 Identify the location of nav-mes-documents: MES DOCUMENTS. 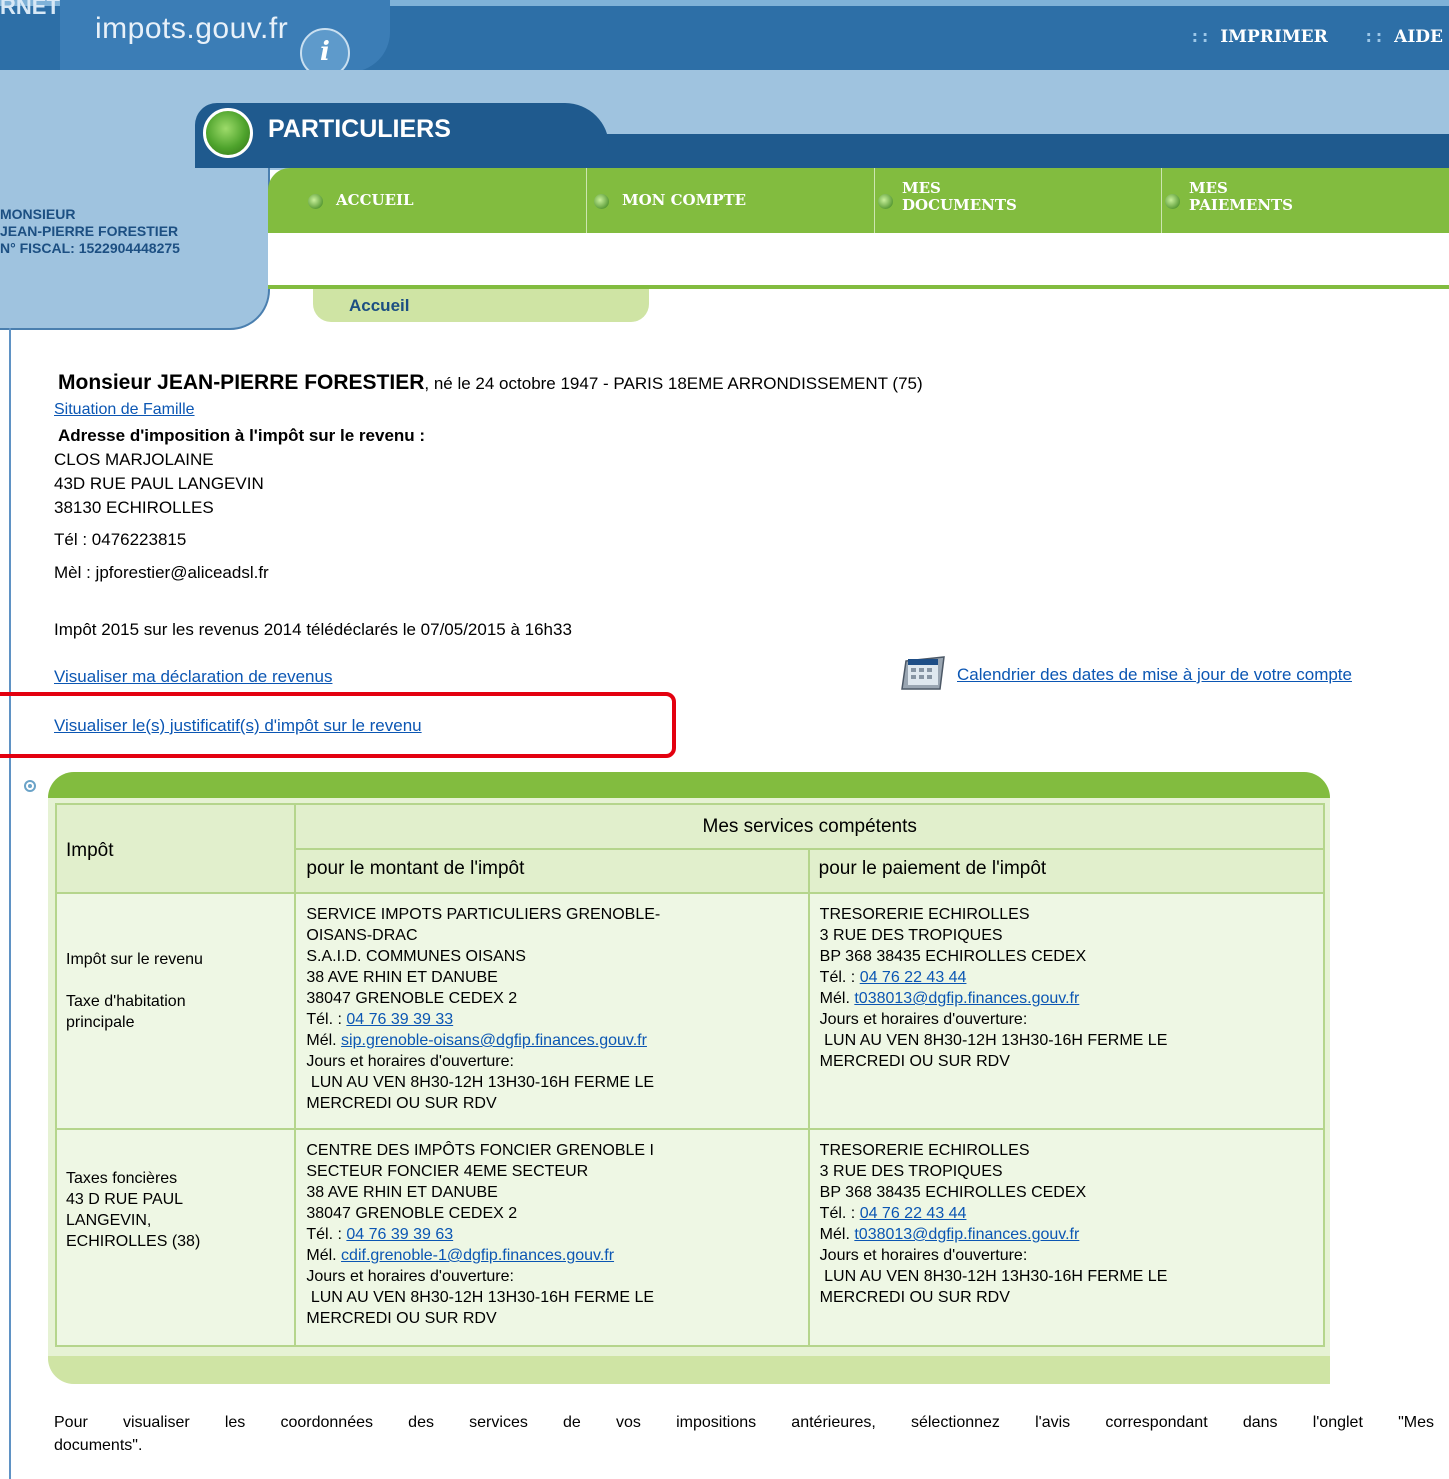
(1018, 200).